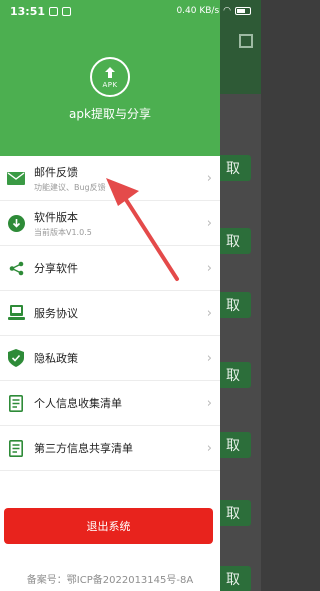 This screenshot has height=591, width=320. What do you see at coordinates (63, 232) in the screenshot?
I see `menu-item-subtitle: 当前版本V1.0.5` at bounding box center [63, 232].